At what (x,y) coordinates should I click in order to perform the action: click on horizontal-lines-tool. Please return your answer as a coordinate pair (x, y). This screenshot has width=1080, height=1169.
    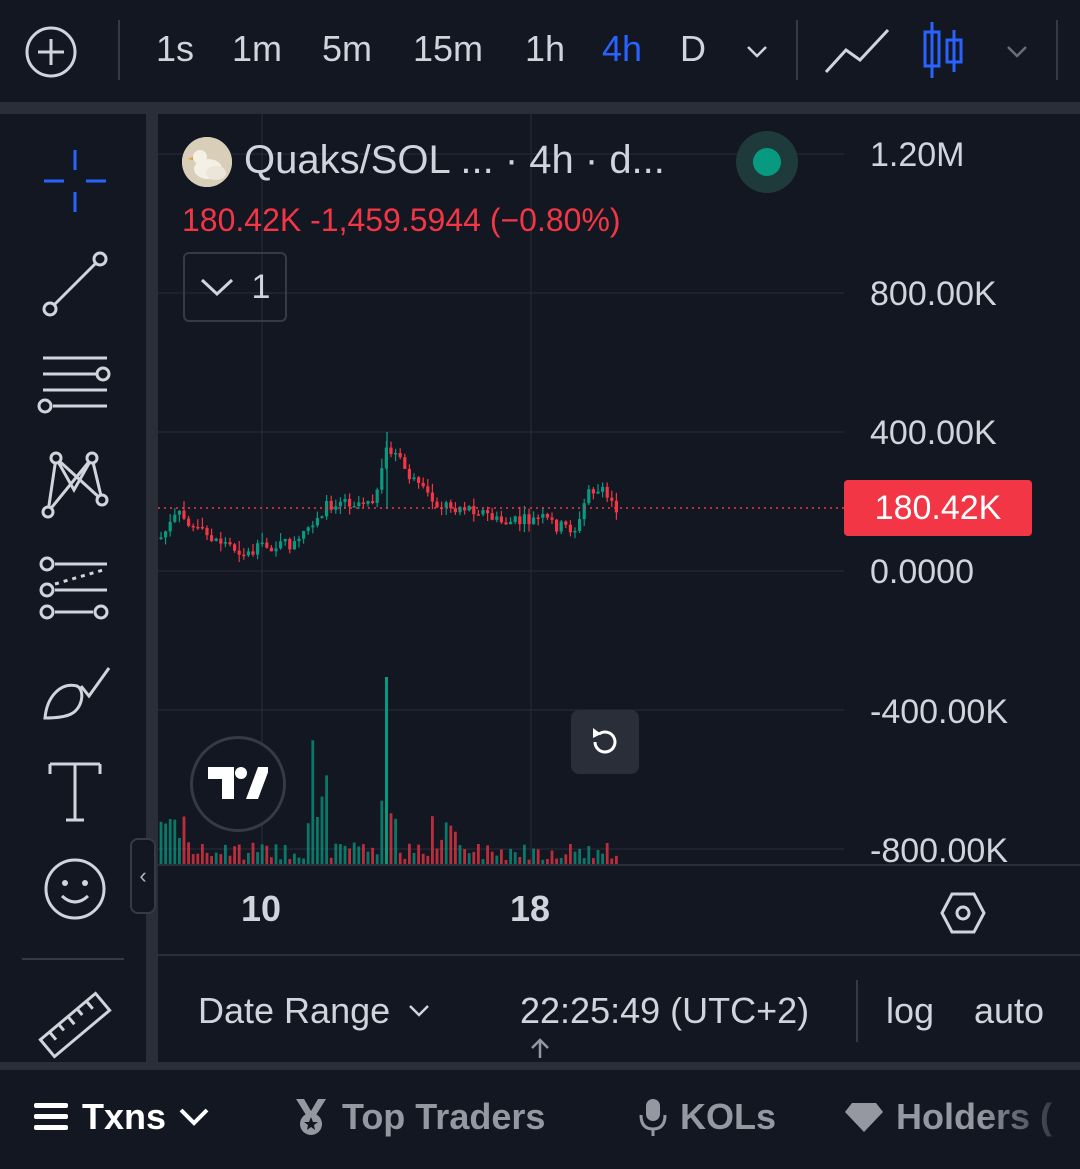
    Looking at the image, I should click on (75, 385).